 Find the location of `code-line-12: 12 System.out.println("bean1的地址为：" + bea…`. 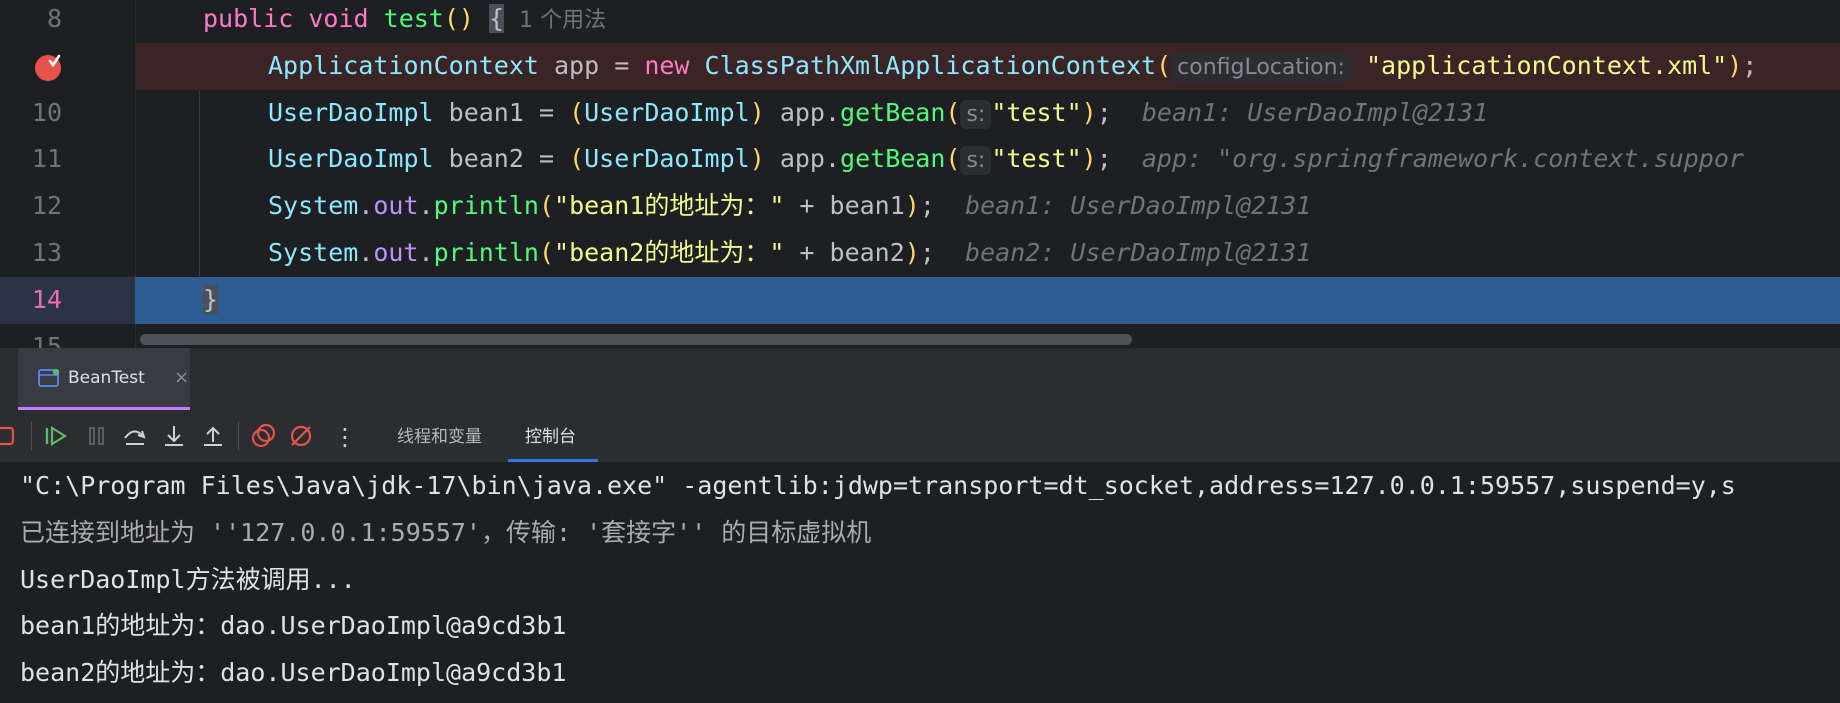

code-line-12: 12 System.out.println("bean1的地址为：" + bea… is located at coordinates (920, 206).